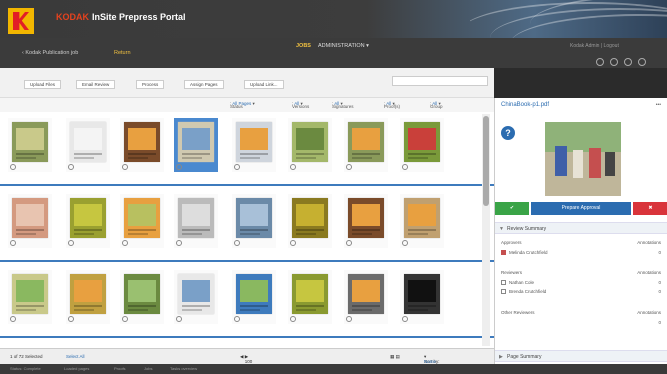 The height and width of the screenshot is (374, 667). I want to click on zoom-control: ◀ 100 ▶, so click(246, 359).